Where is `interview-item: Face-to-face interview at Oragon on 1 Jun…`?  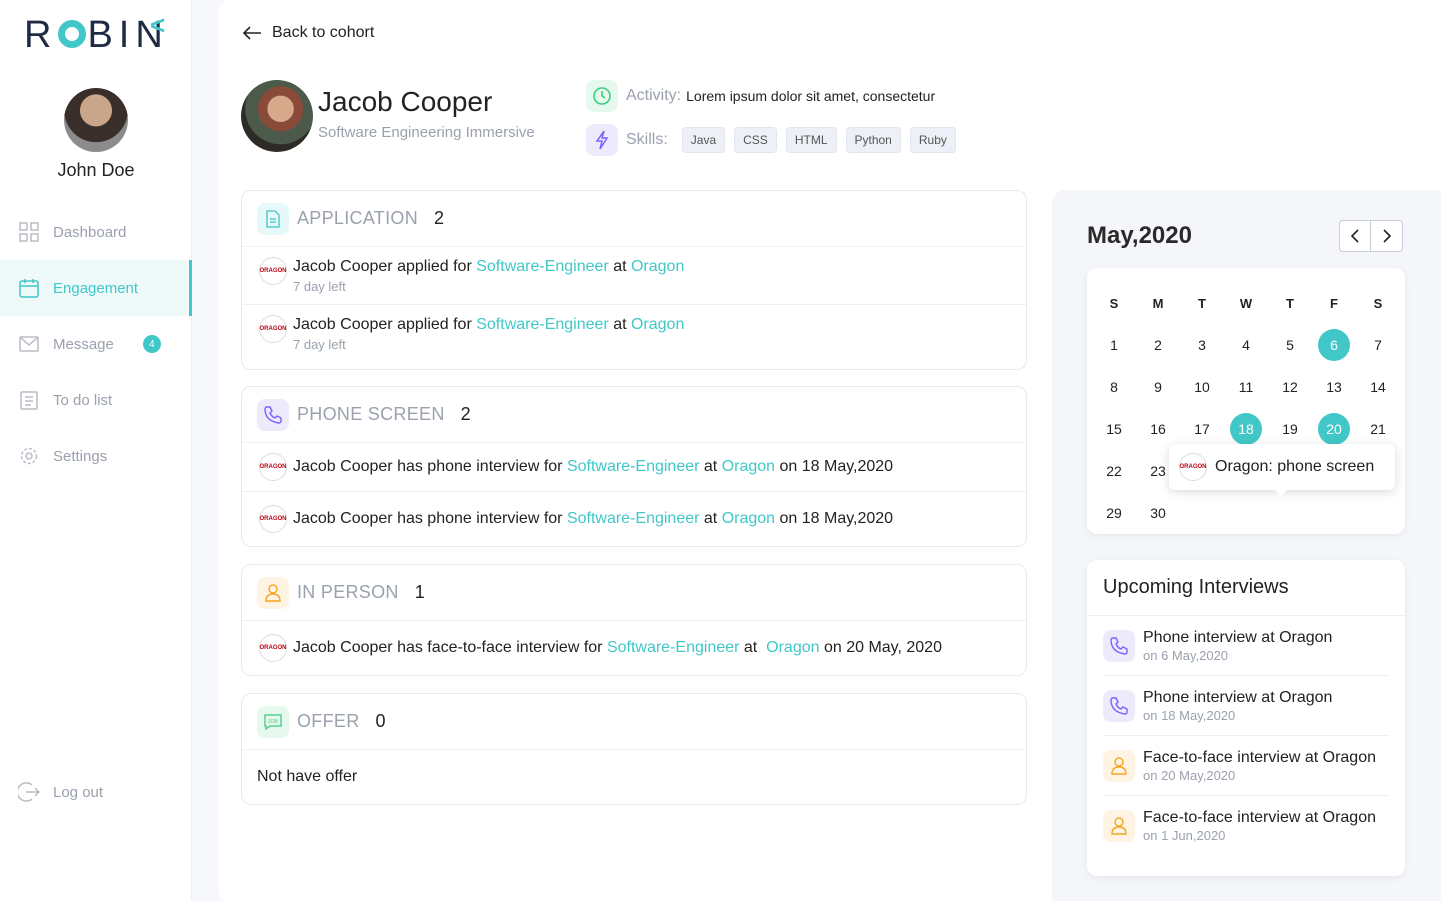 interview-item: Face-to-face interview at Oragon on 1 Jun… is located at coordinates (1246, 826).